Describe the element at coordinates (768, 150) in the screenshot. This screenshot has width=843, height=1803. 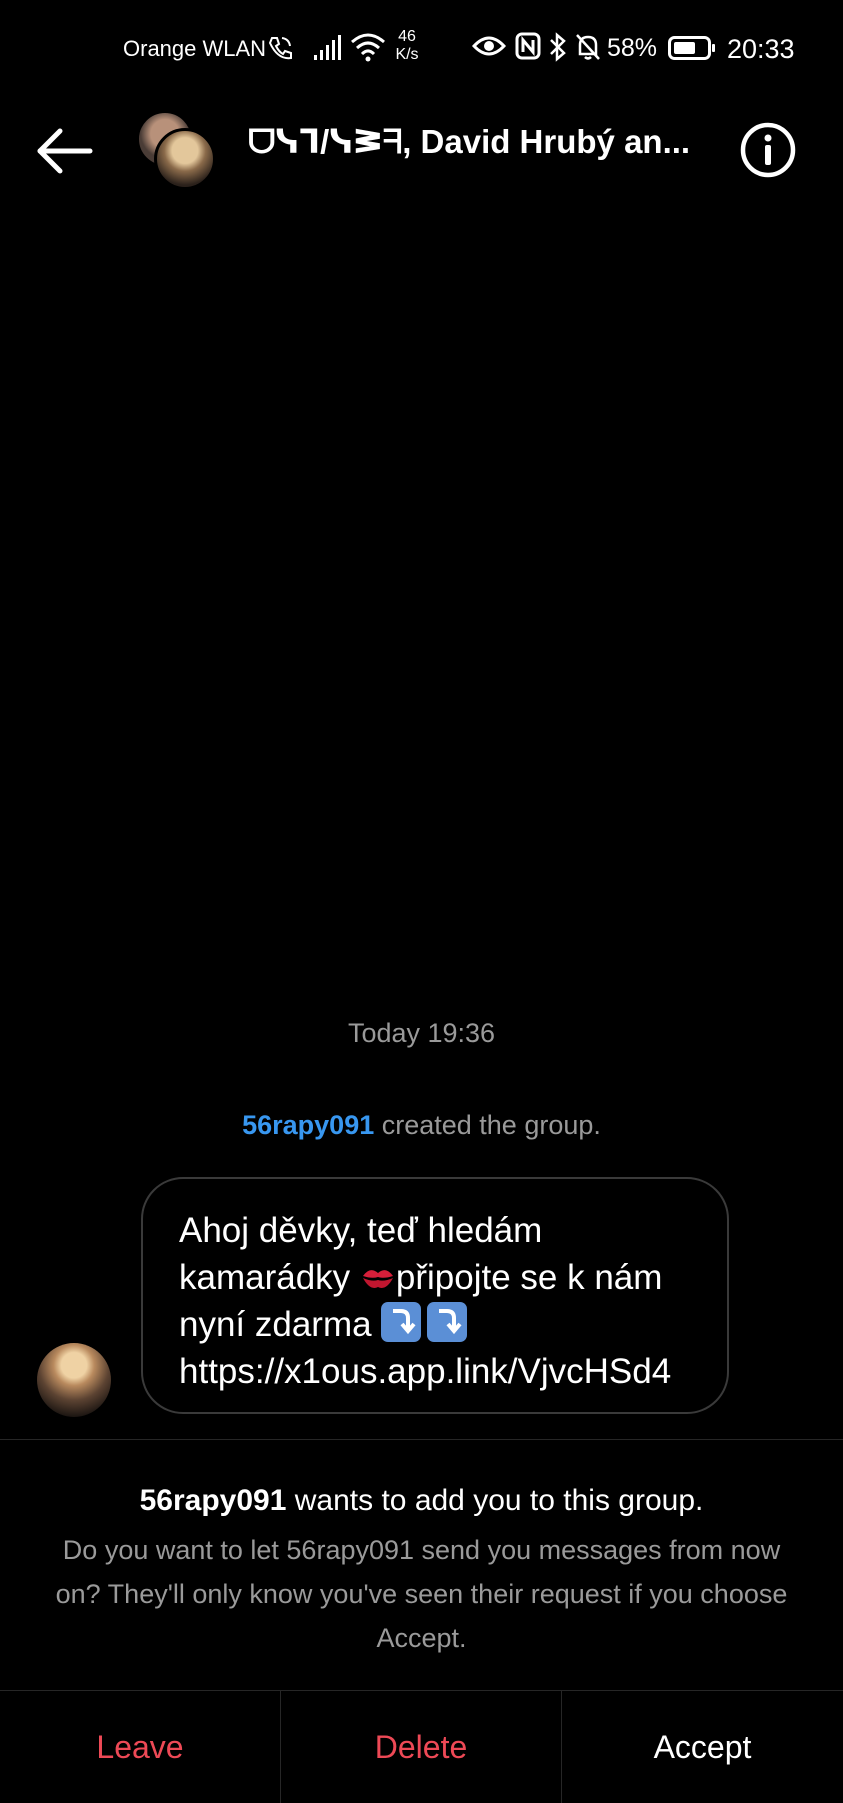
I see `info-icon` at that location.